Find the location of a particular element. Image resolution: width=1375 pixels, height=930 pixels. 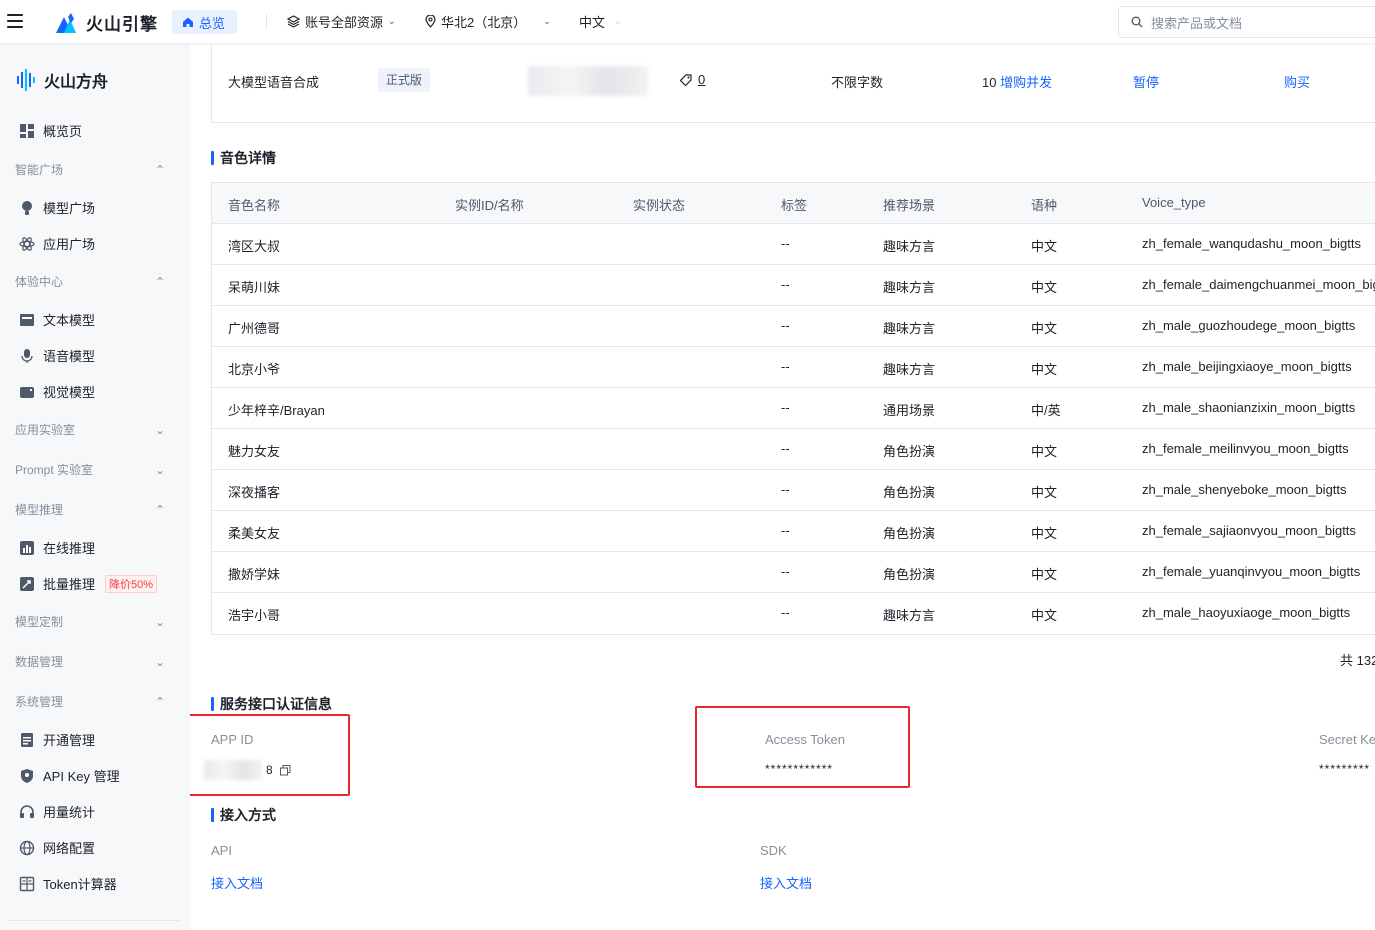

region-label: 华北2（北京） is located at coordinates (484, 22).